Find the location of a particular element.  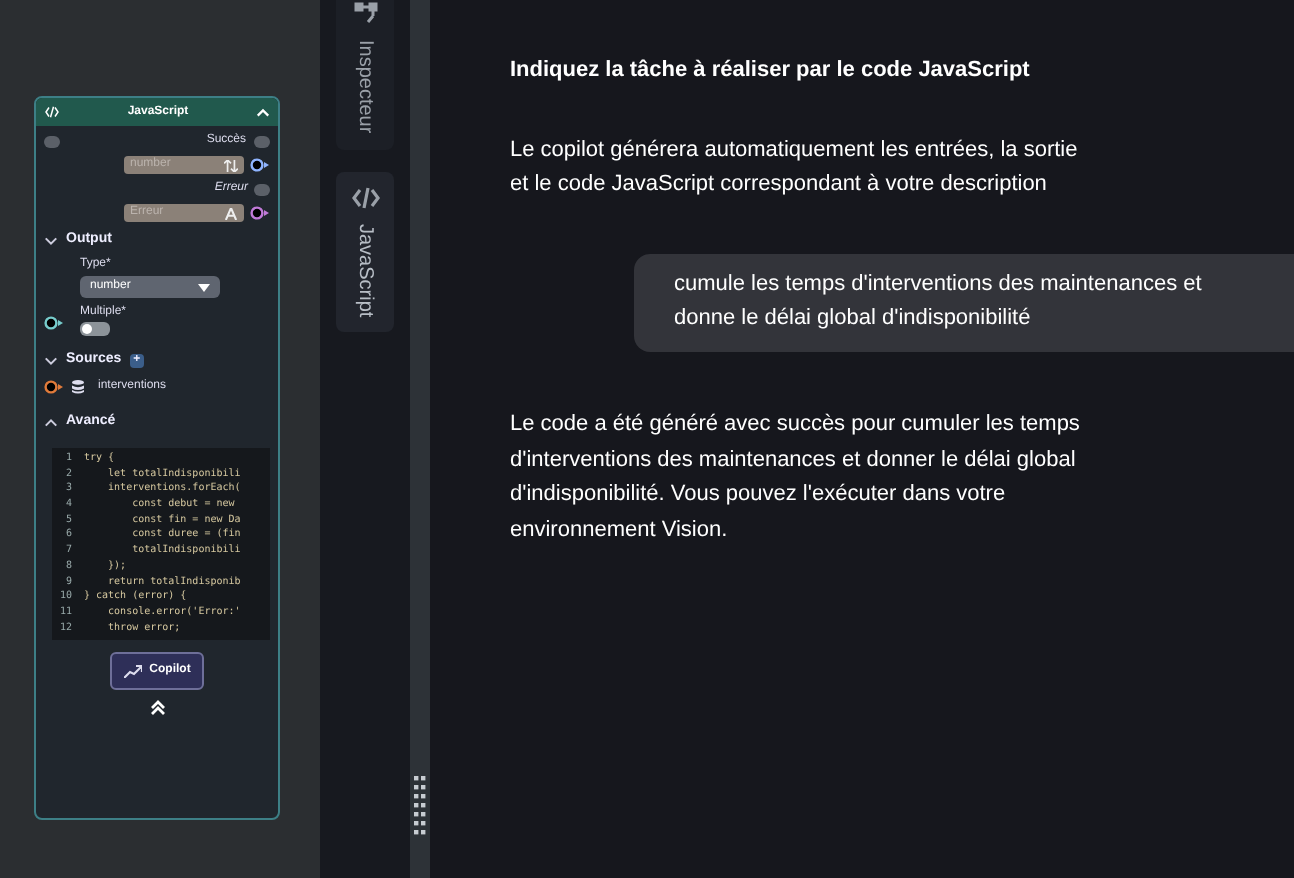

hierarchy-icon is located at coordinates (365, 14).